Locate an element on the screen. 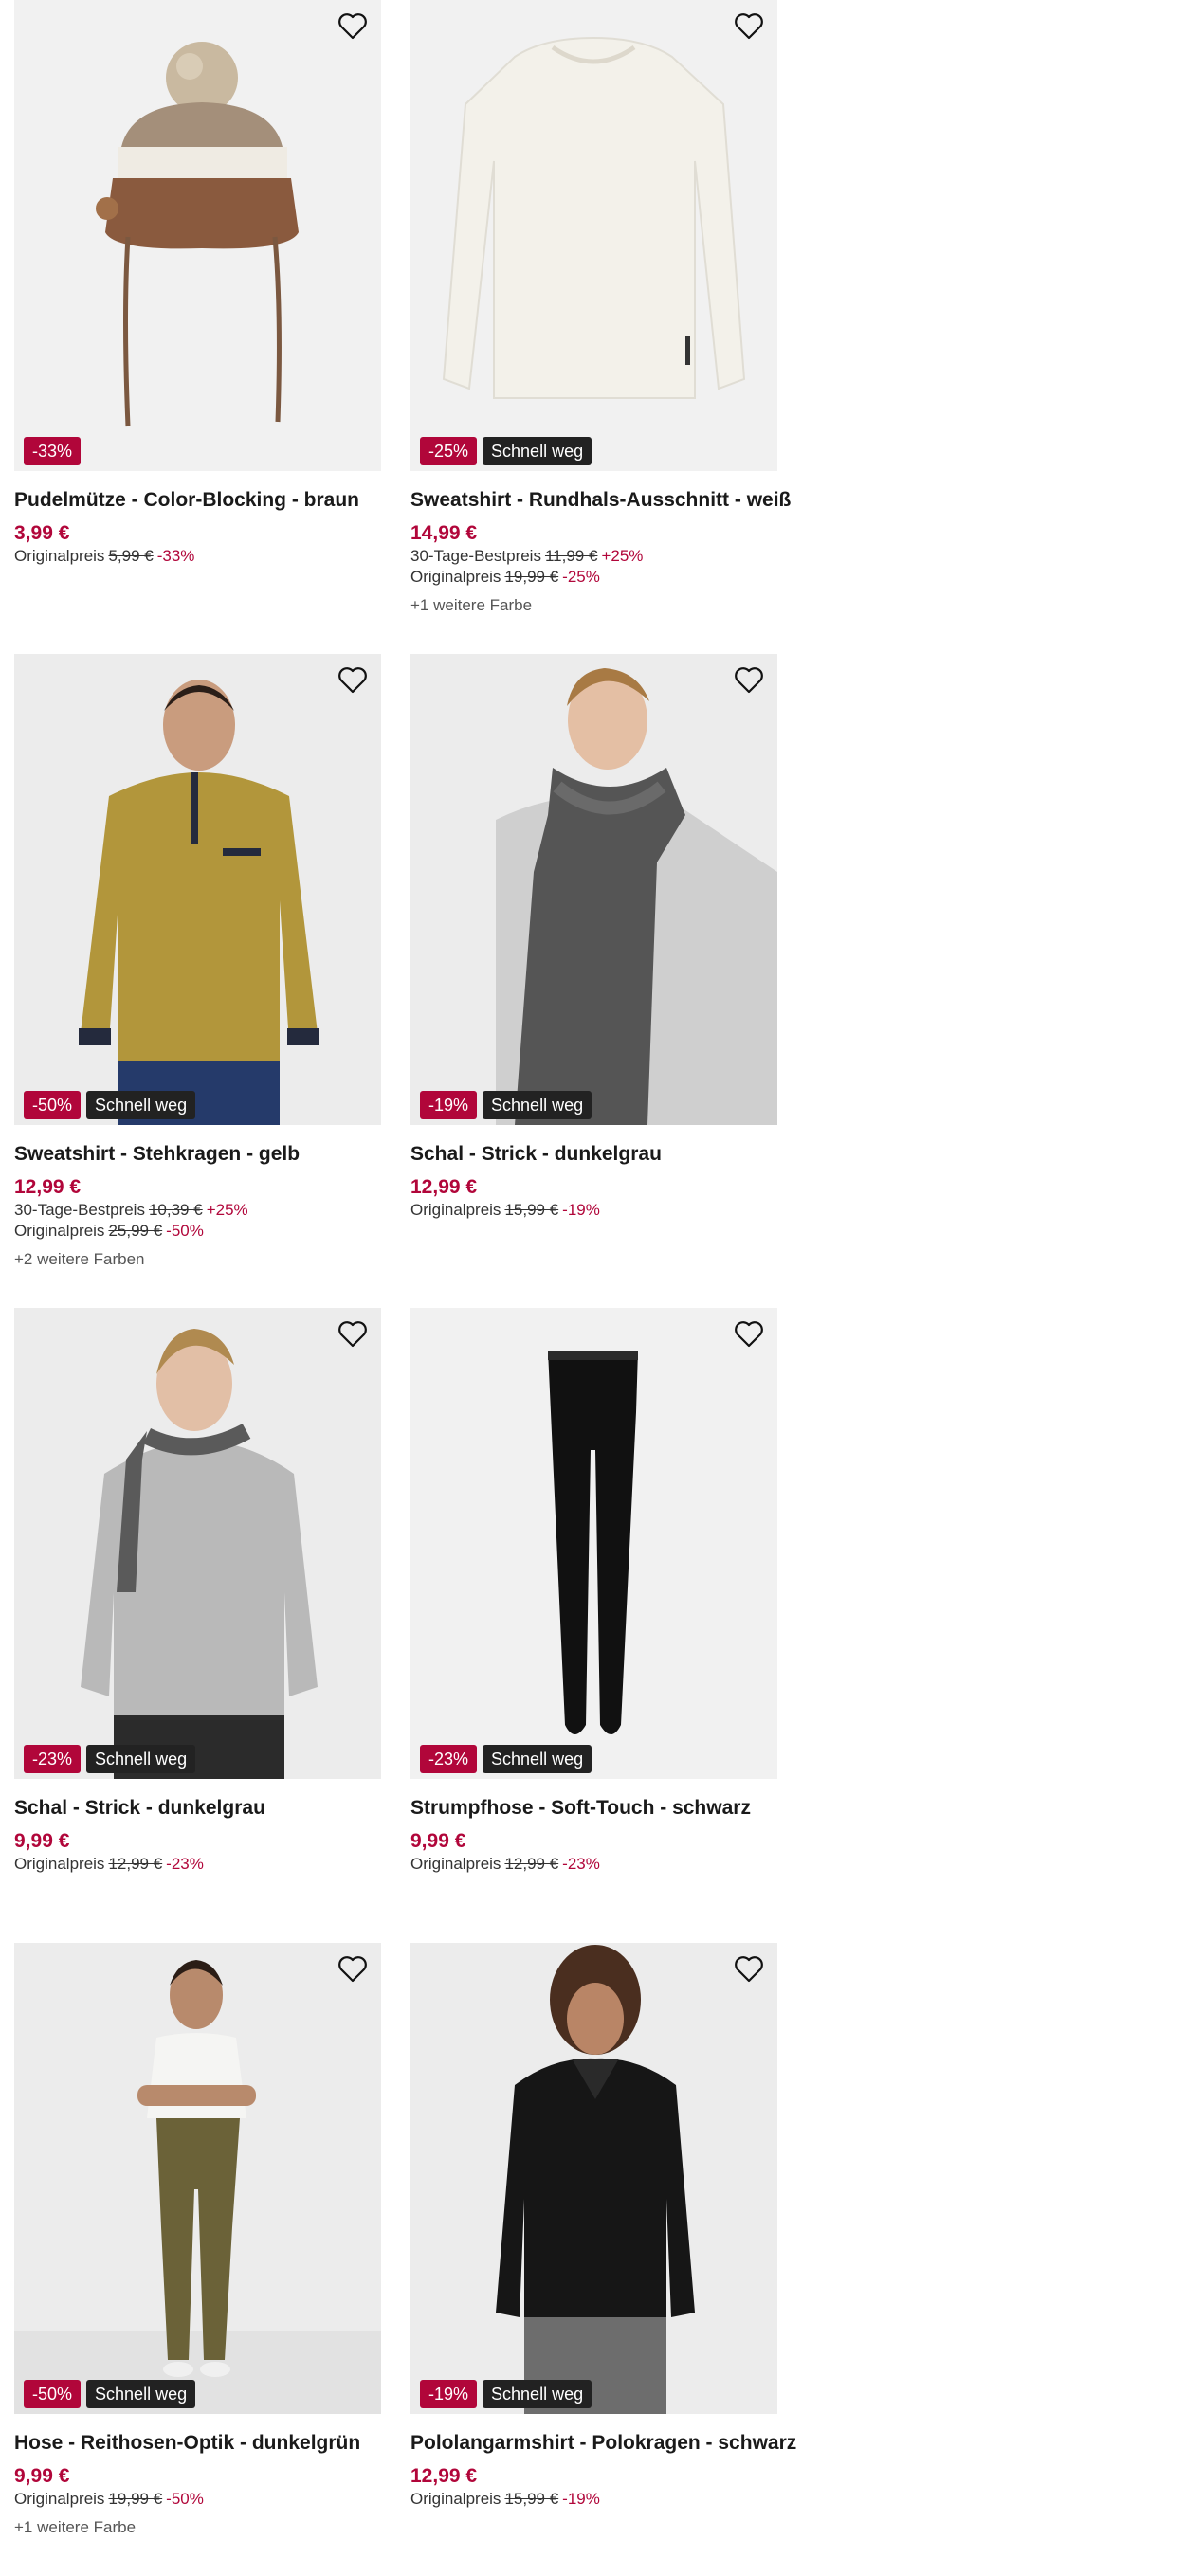  discount-badge: -33% is located at coordinates (53, 451).